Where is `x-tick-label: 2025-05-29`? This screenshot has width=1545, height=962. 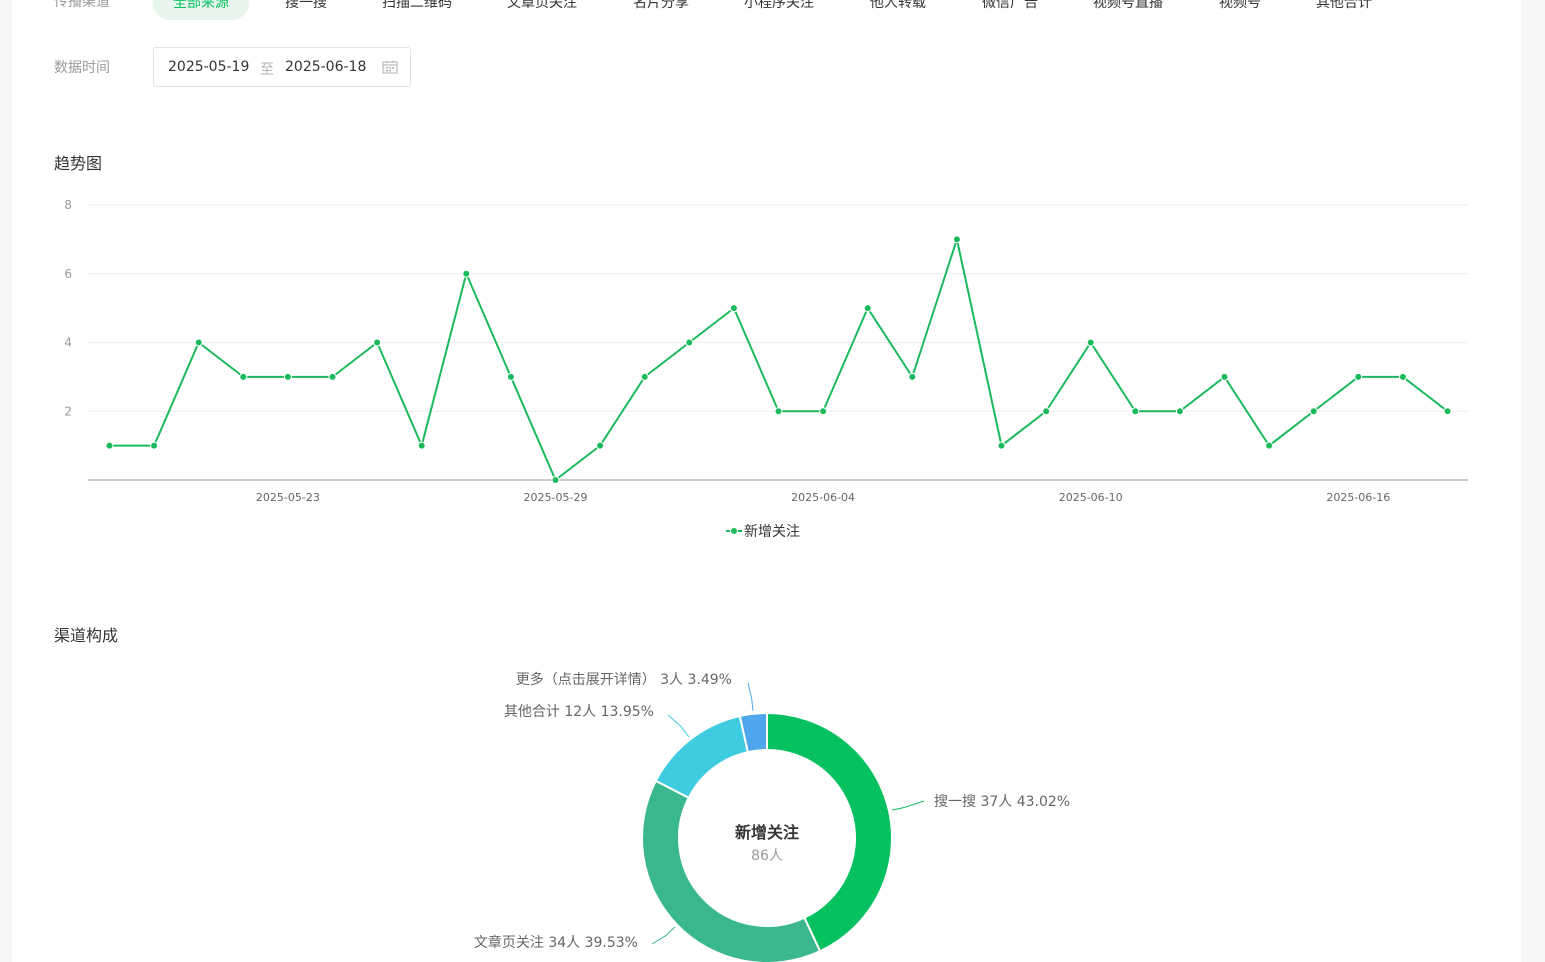
x-tick-label: 2025-05-29 is located at coordinates (556, 497).